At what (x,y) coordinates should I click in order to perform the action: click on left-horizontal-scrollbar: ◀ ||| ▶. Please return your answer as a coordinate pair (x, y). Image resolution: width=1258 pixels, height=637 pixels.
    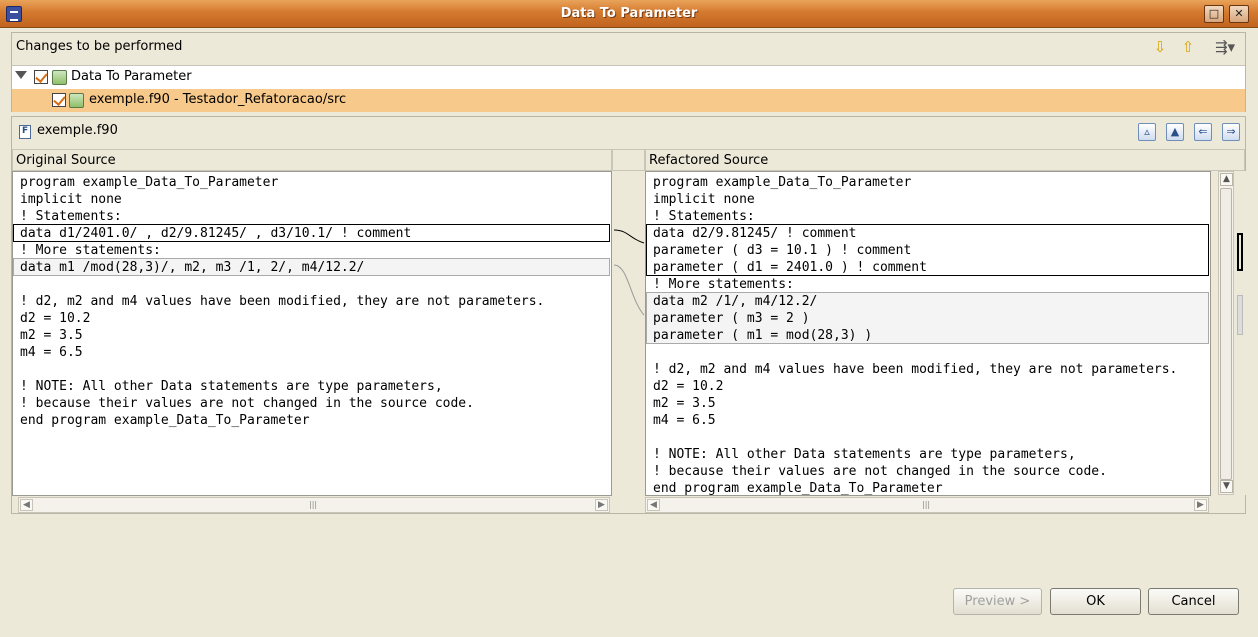
    Looking at the image, I should click on (314, 505).